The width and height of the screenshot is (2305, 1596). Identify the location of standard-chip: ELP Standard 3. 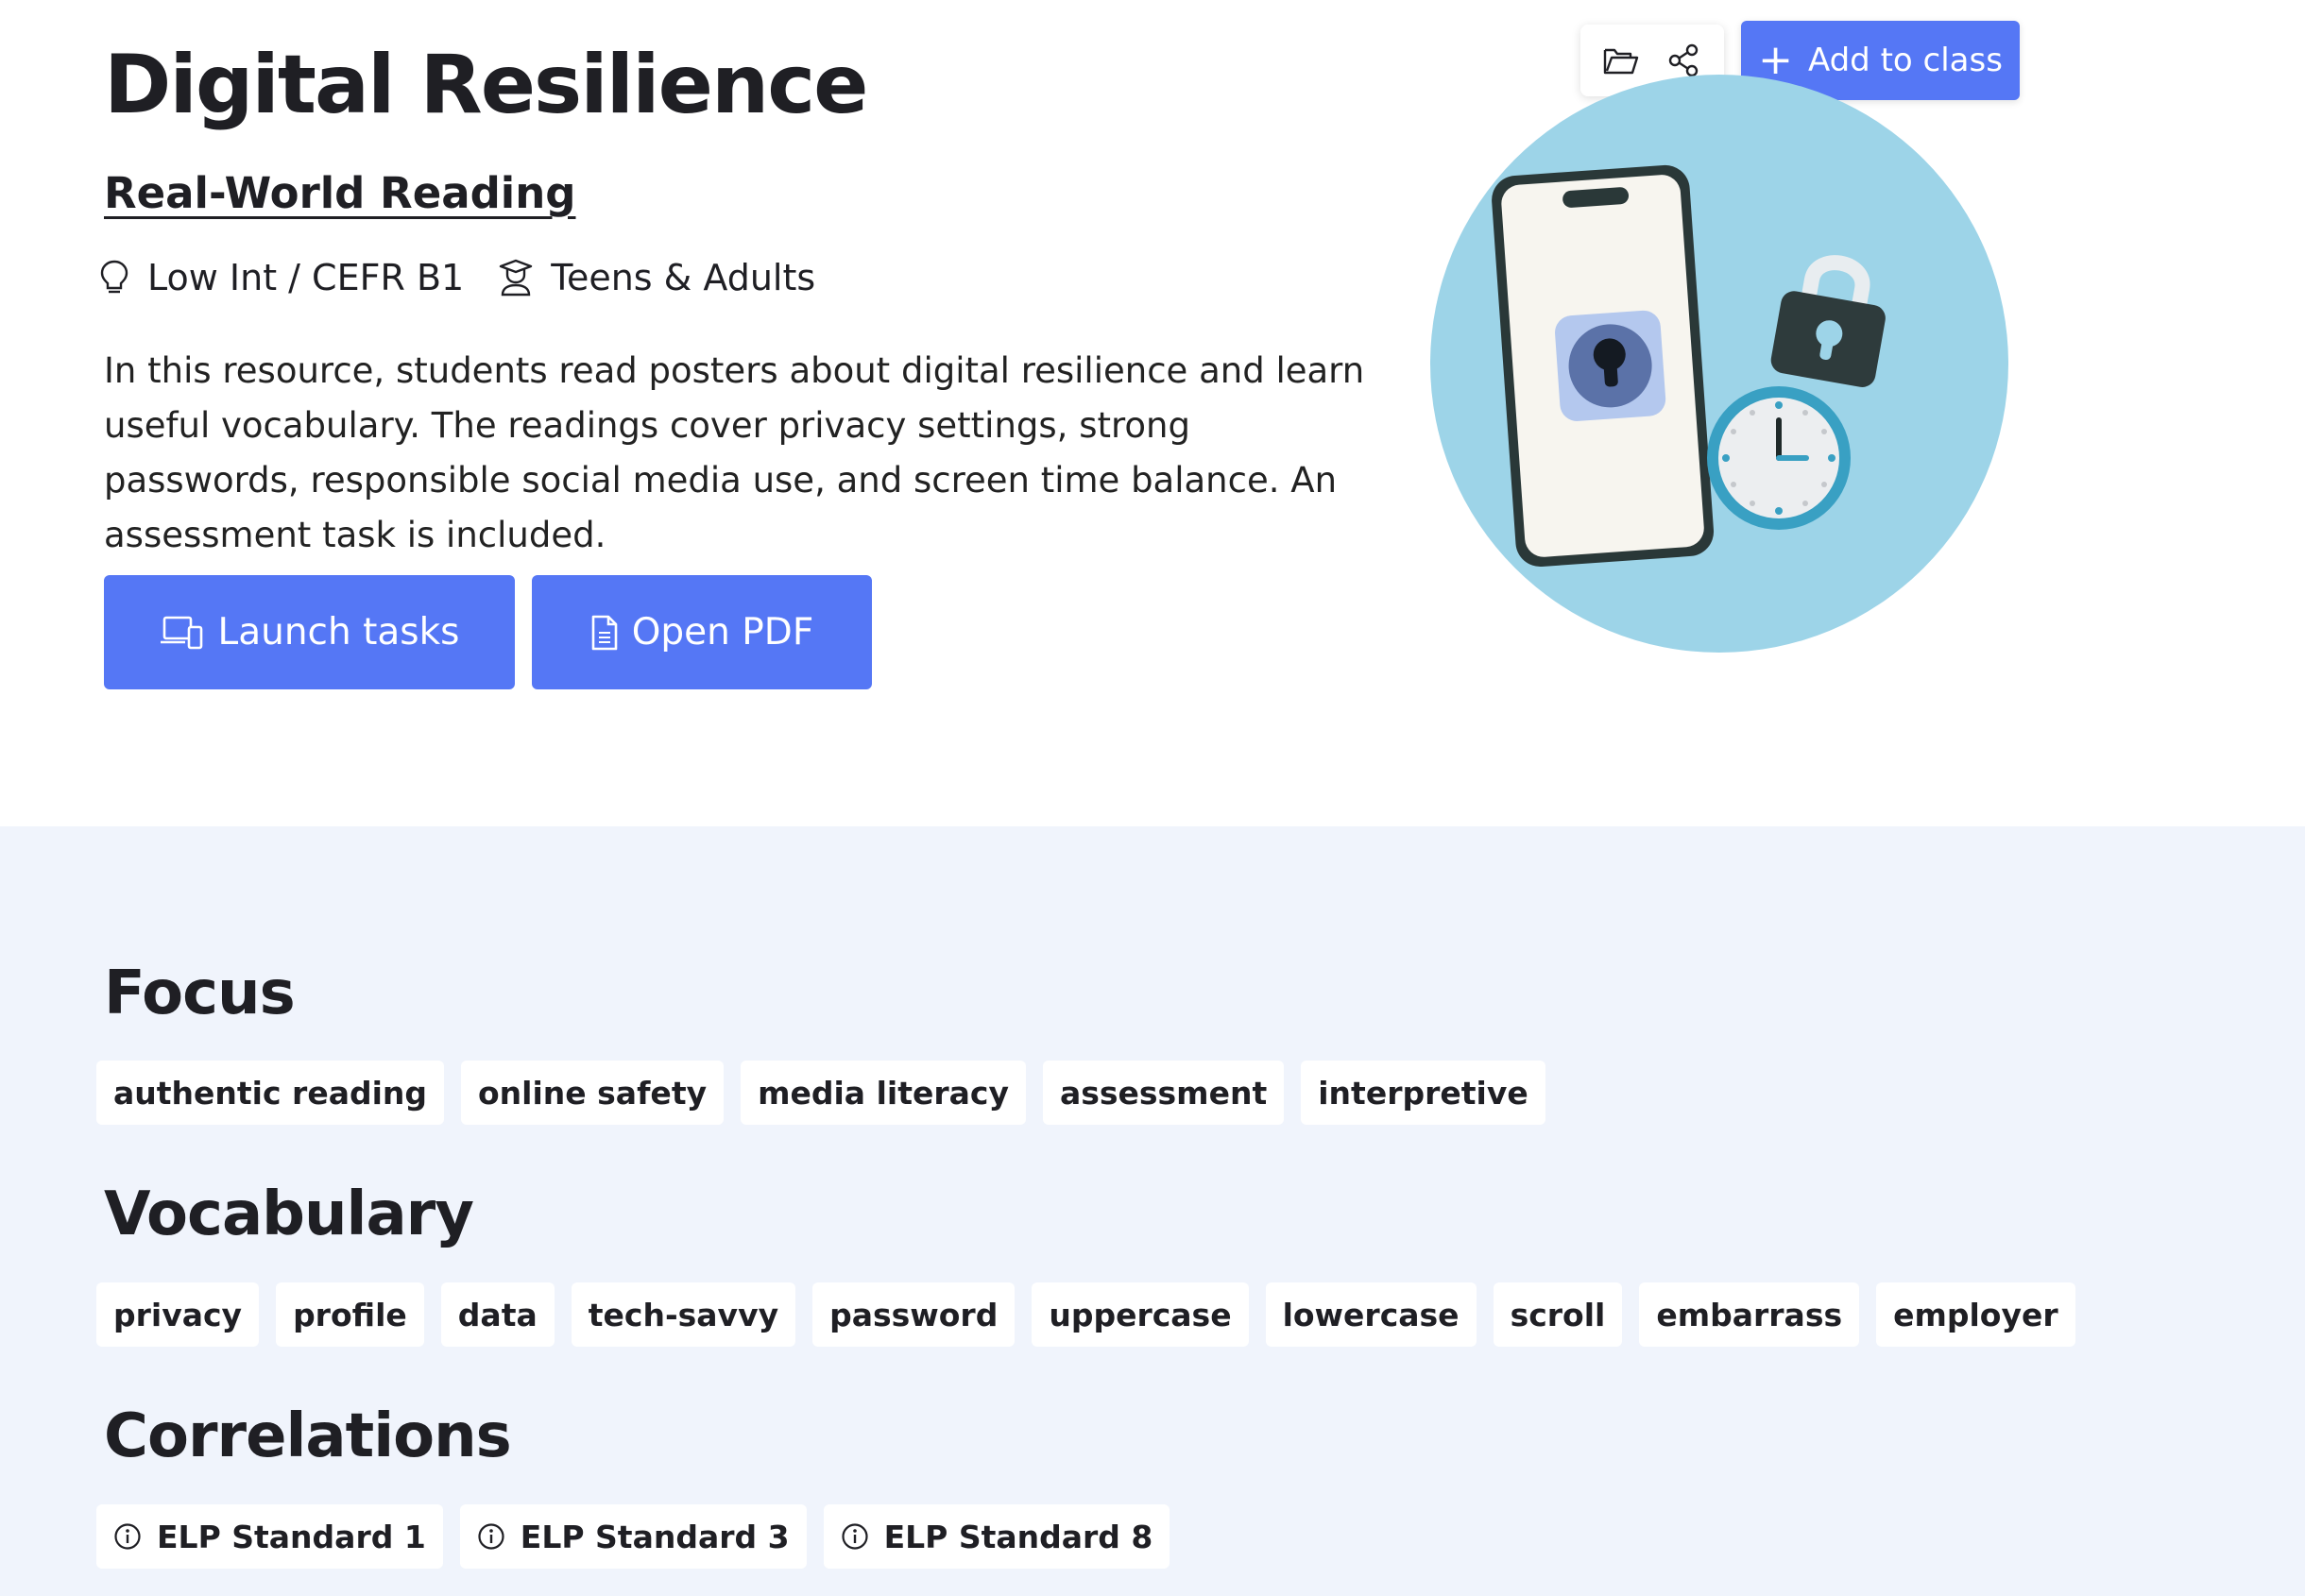
(633, 1536).